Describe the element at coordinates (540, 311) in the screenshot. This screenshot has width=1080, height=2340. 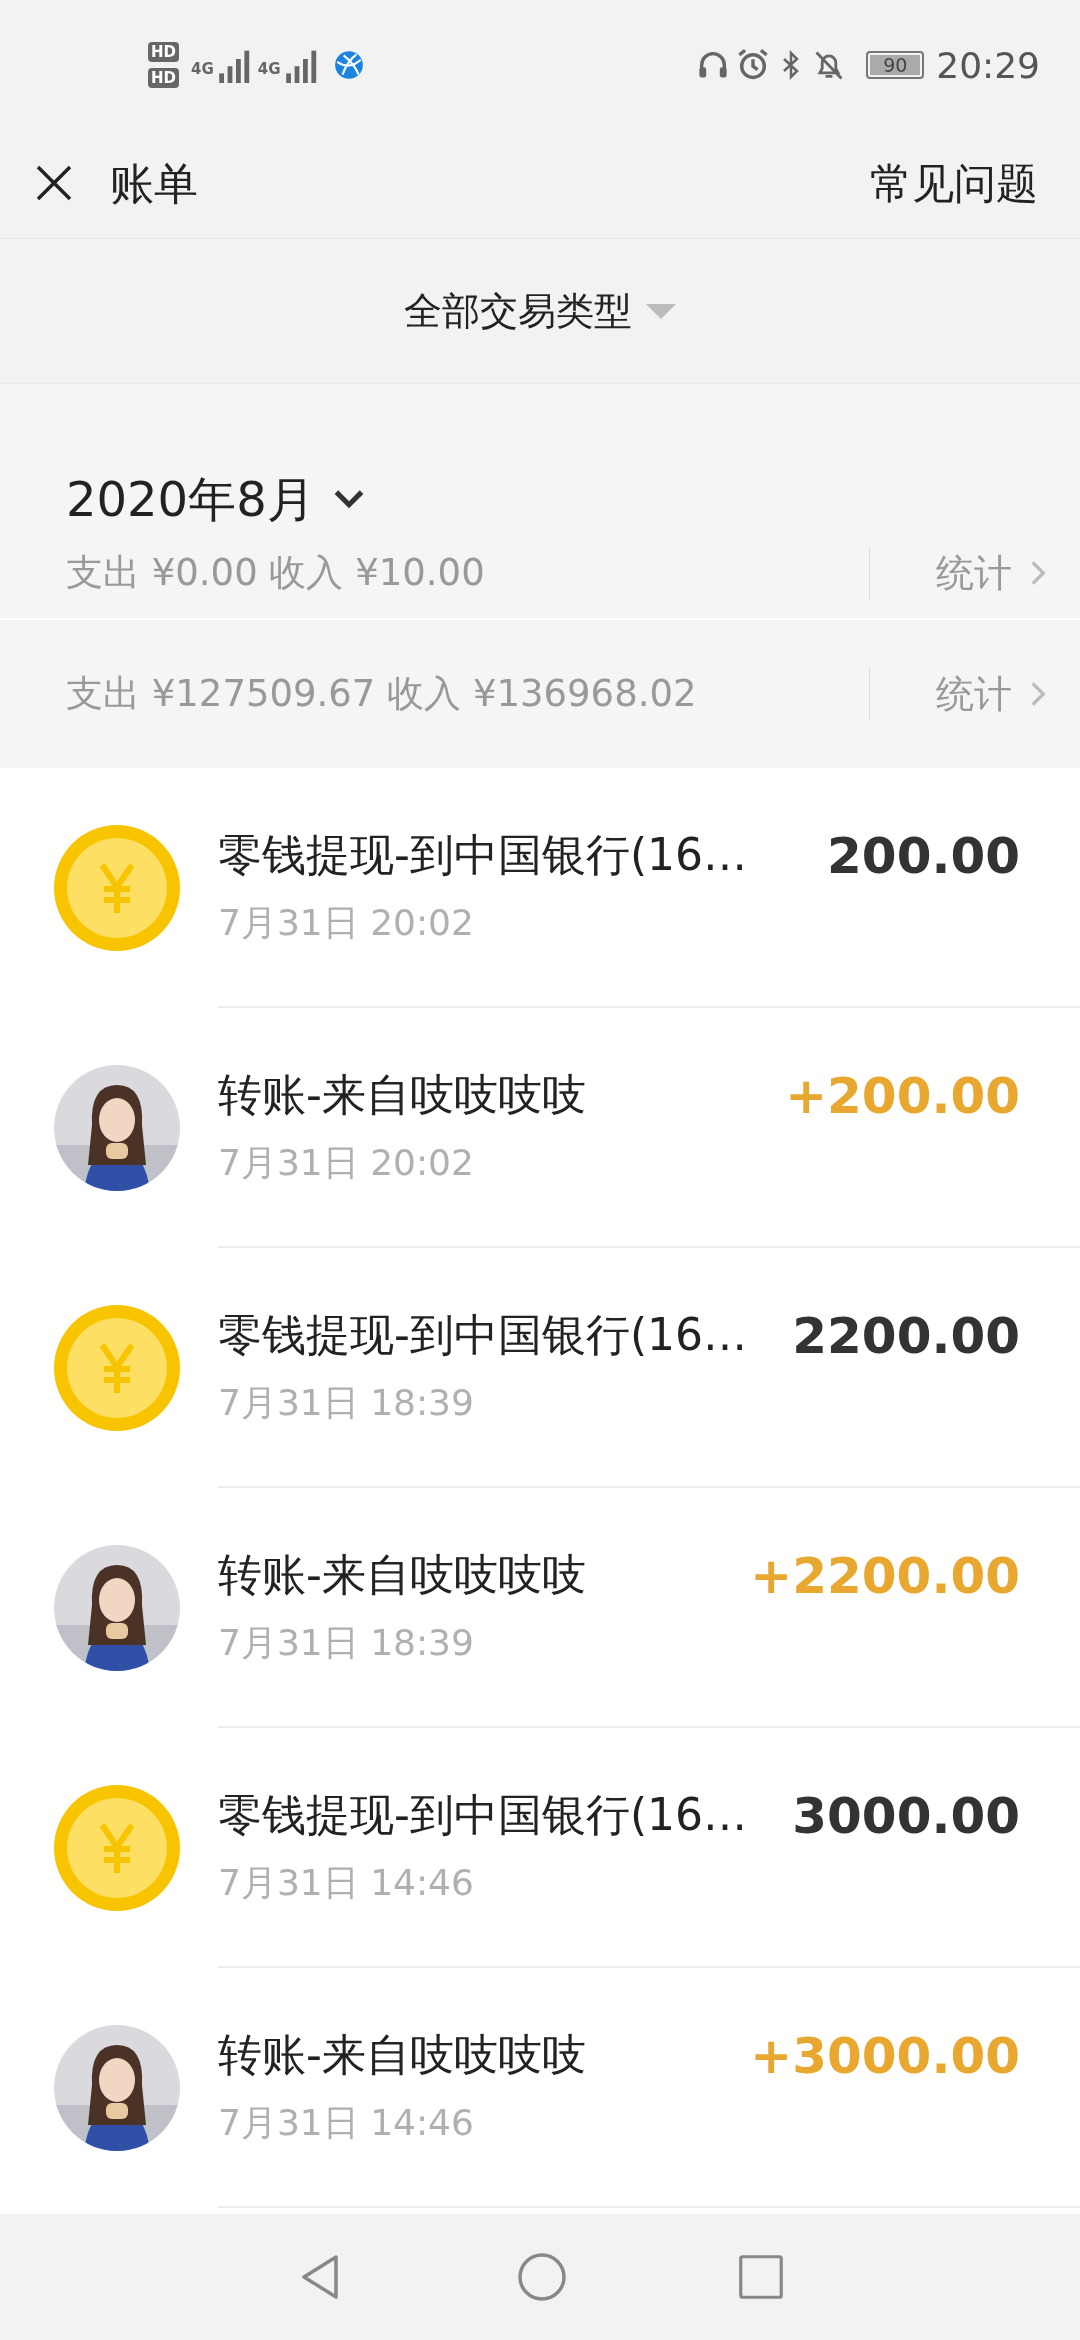
I see `transaction-type-filter: 全部交易类型` at that location.